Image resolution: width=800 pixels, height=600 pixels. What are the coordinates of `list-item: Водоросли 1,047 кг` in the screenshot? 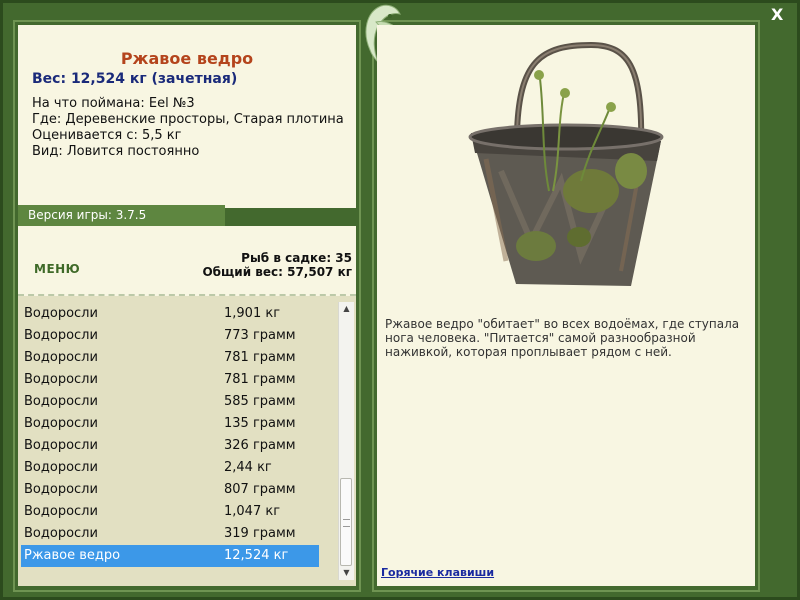 It's located at (170, 512).